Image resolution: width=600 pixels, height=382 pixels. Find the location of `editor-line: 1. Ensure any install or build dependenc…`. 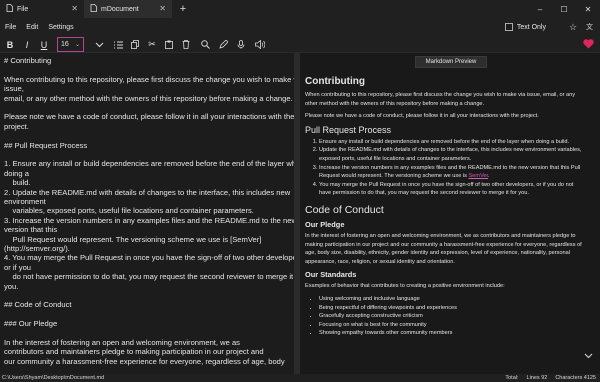

editor-line: 1. Ensure any install or build dependenc… is located at coordinates (149, 164).